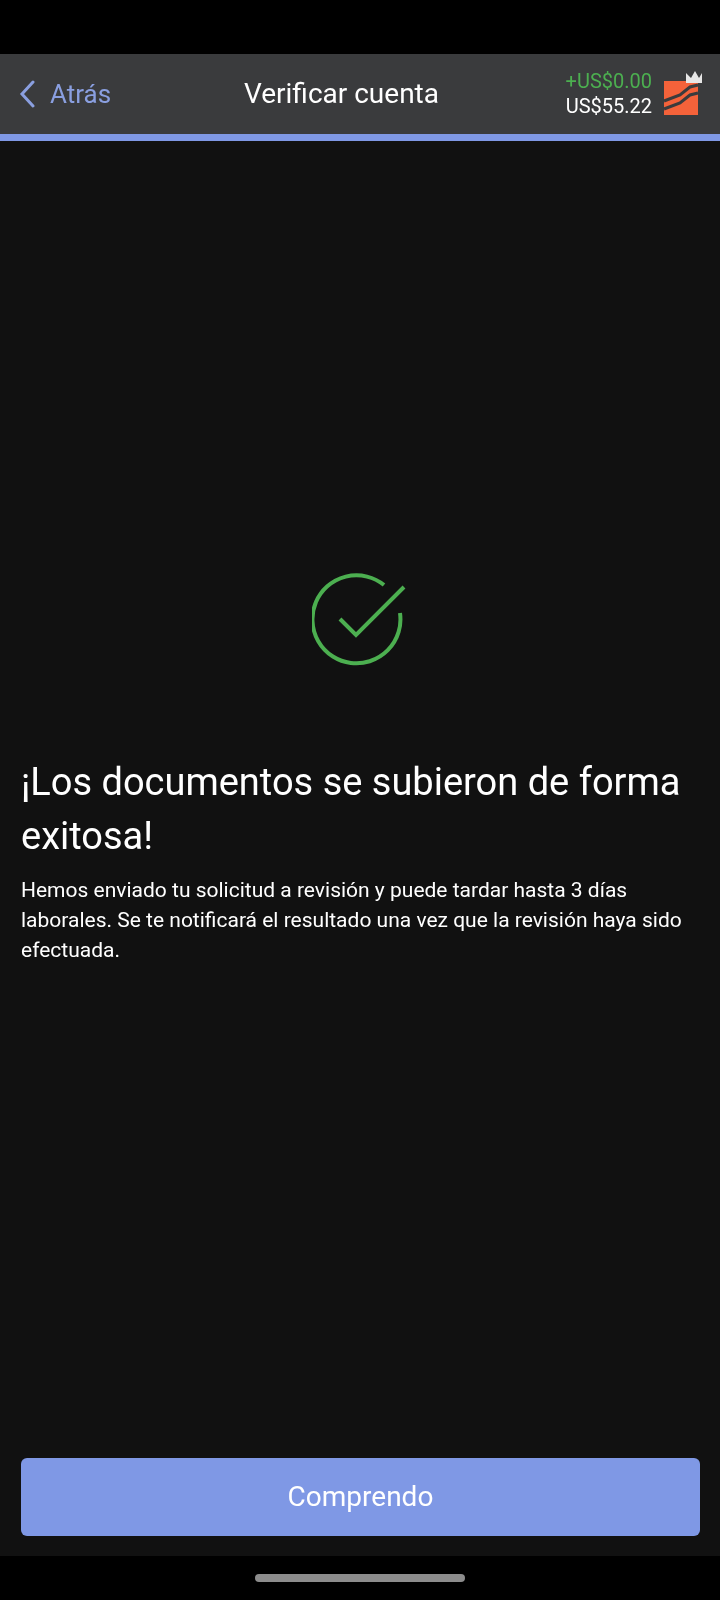 This screenshot has width=720, height=1600. What do you see at coordinates (608, 106) in the screenshot?
I see `balance-amount: US$55.22` at bounding box center [608, 106].